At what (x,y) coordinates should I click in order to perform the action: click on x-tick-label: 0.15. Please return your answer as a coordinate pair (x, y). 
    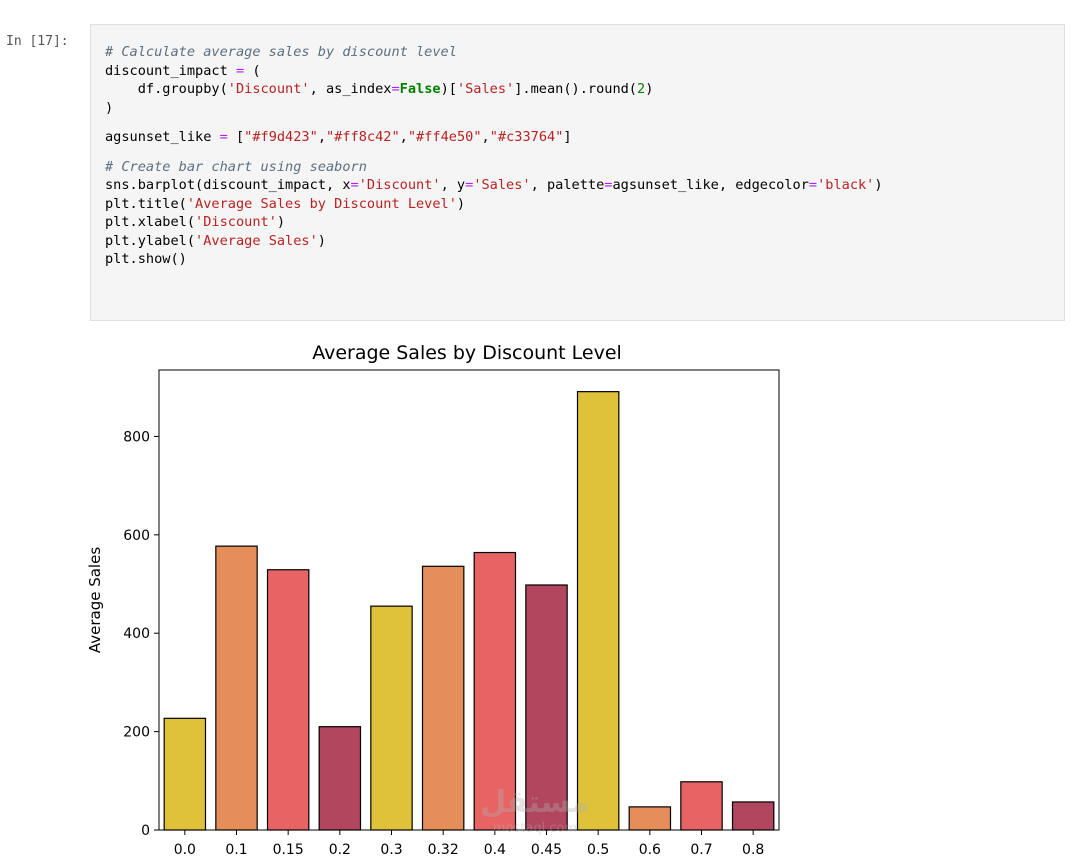
    Looking at the image, I should click on (288, 850).